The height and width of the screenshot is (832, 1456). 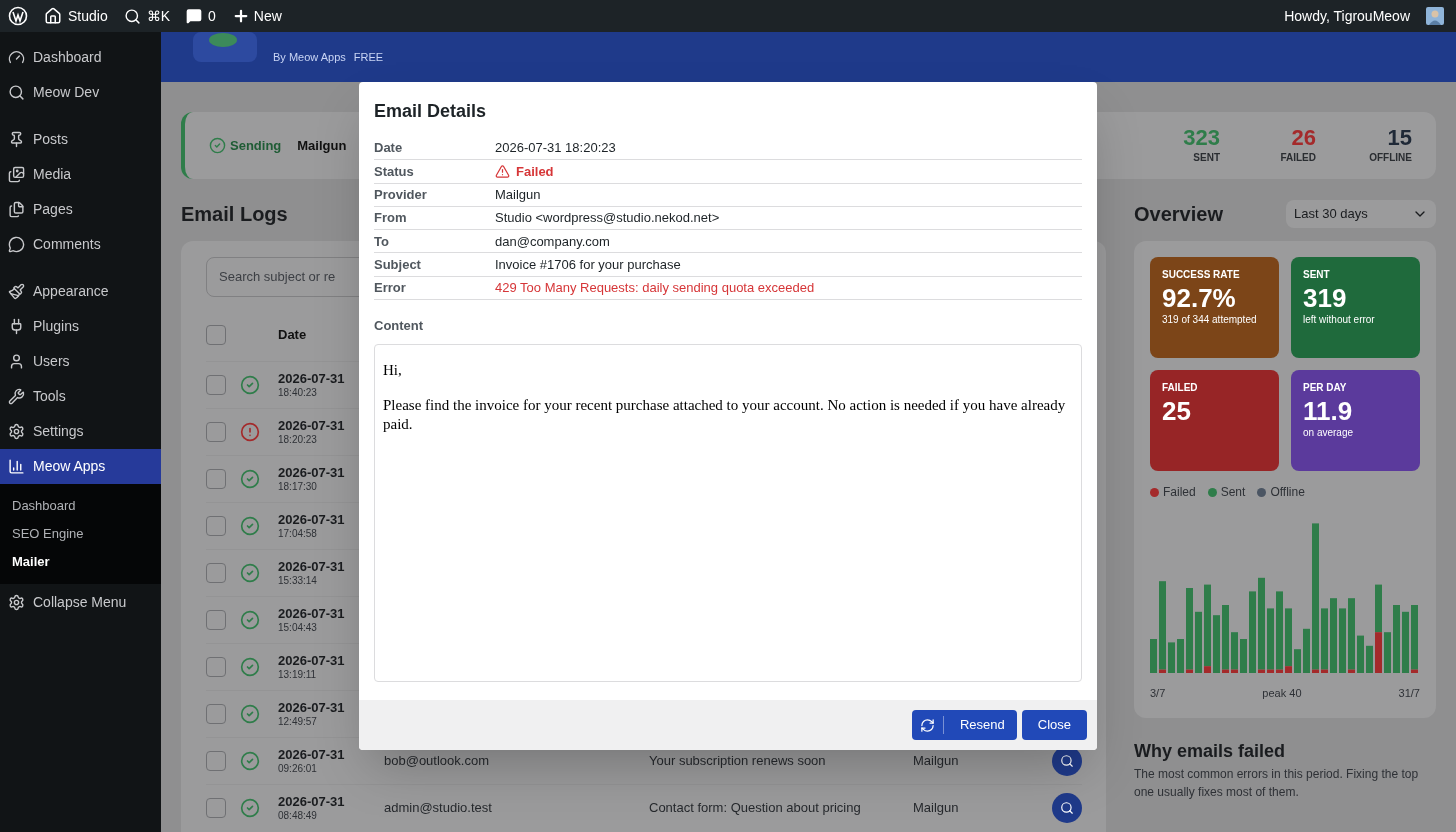 I want to click on field-value: Studio <wordpress@studio.nekod.net>, so click(x=607, y=218).